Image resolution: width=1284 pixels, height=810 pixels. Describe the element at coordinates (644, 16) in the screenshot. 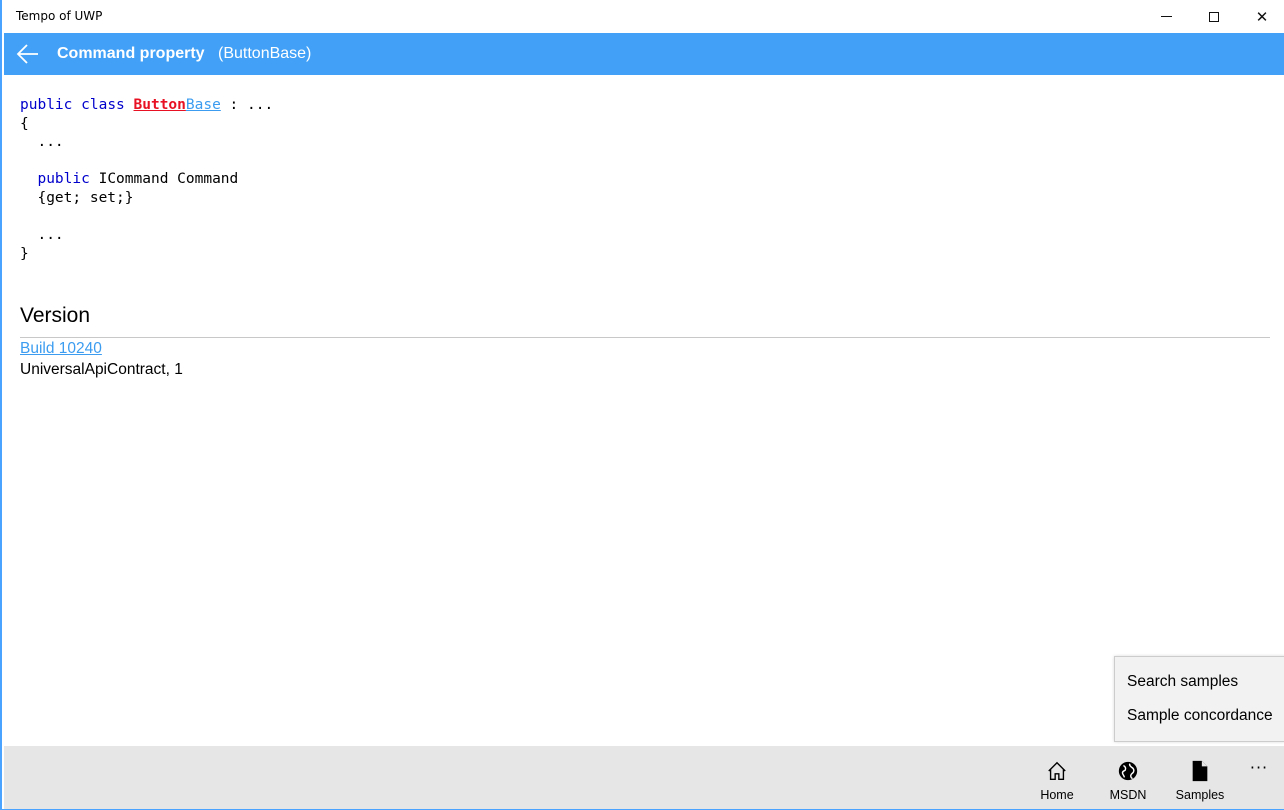

I see `title-bar: Tempo of UWP ✕` at that location.